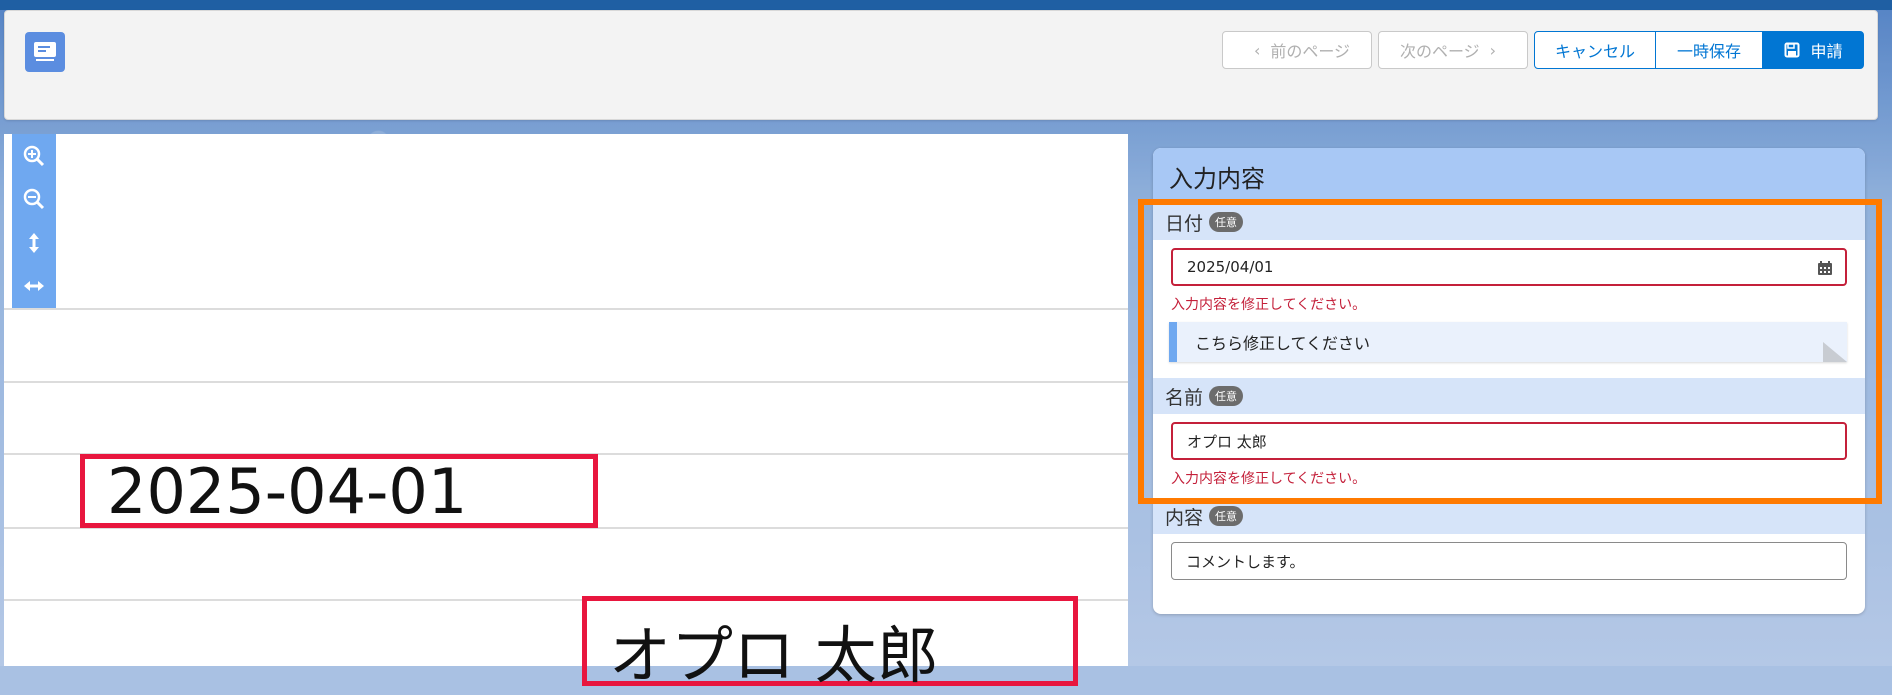  I want to click on zoom-out-button, so click(34, 200).